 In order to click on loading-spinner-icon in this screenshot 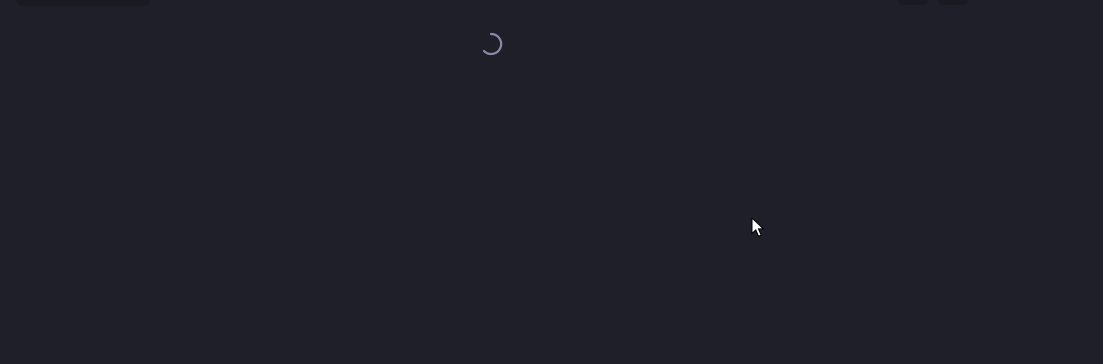, I will do `click(491, 44)`.